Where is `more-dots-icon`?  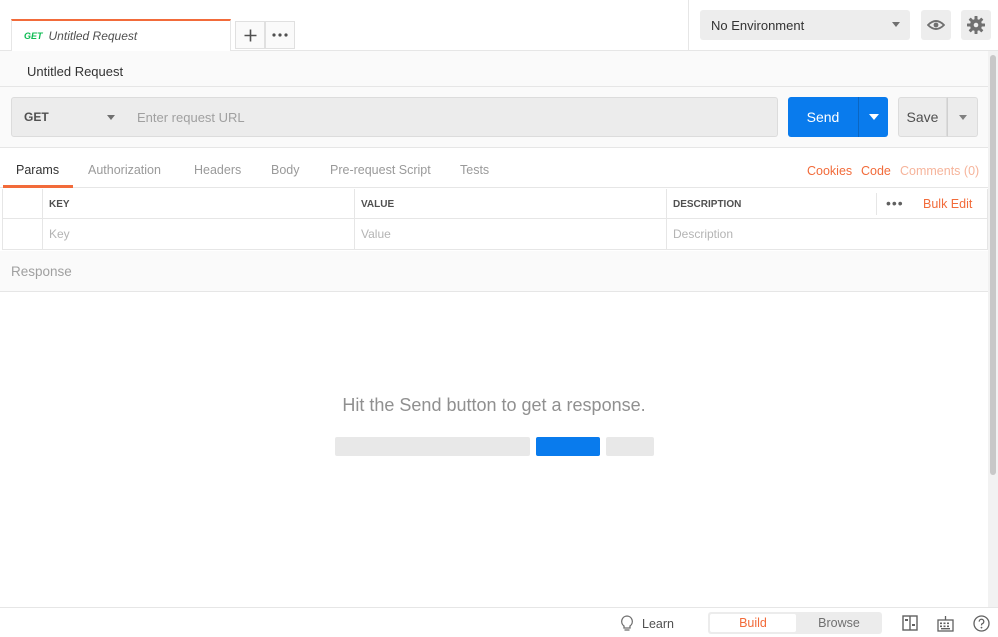 more-dots-icon is located at coordinates (280, 35).